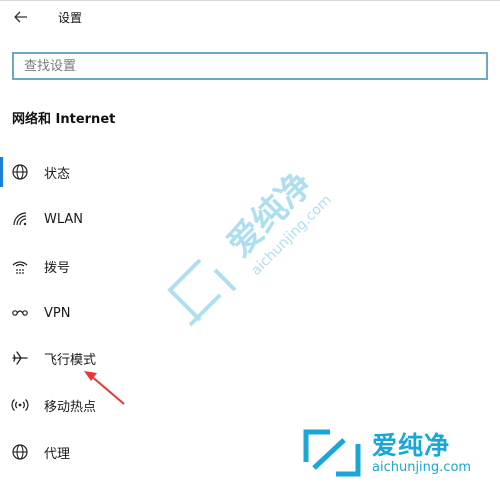  What do you see at coordinates (20, 219) in the screenshot?
I see `wifi-icon` at bounding box center [20, 219].